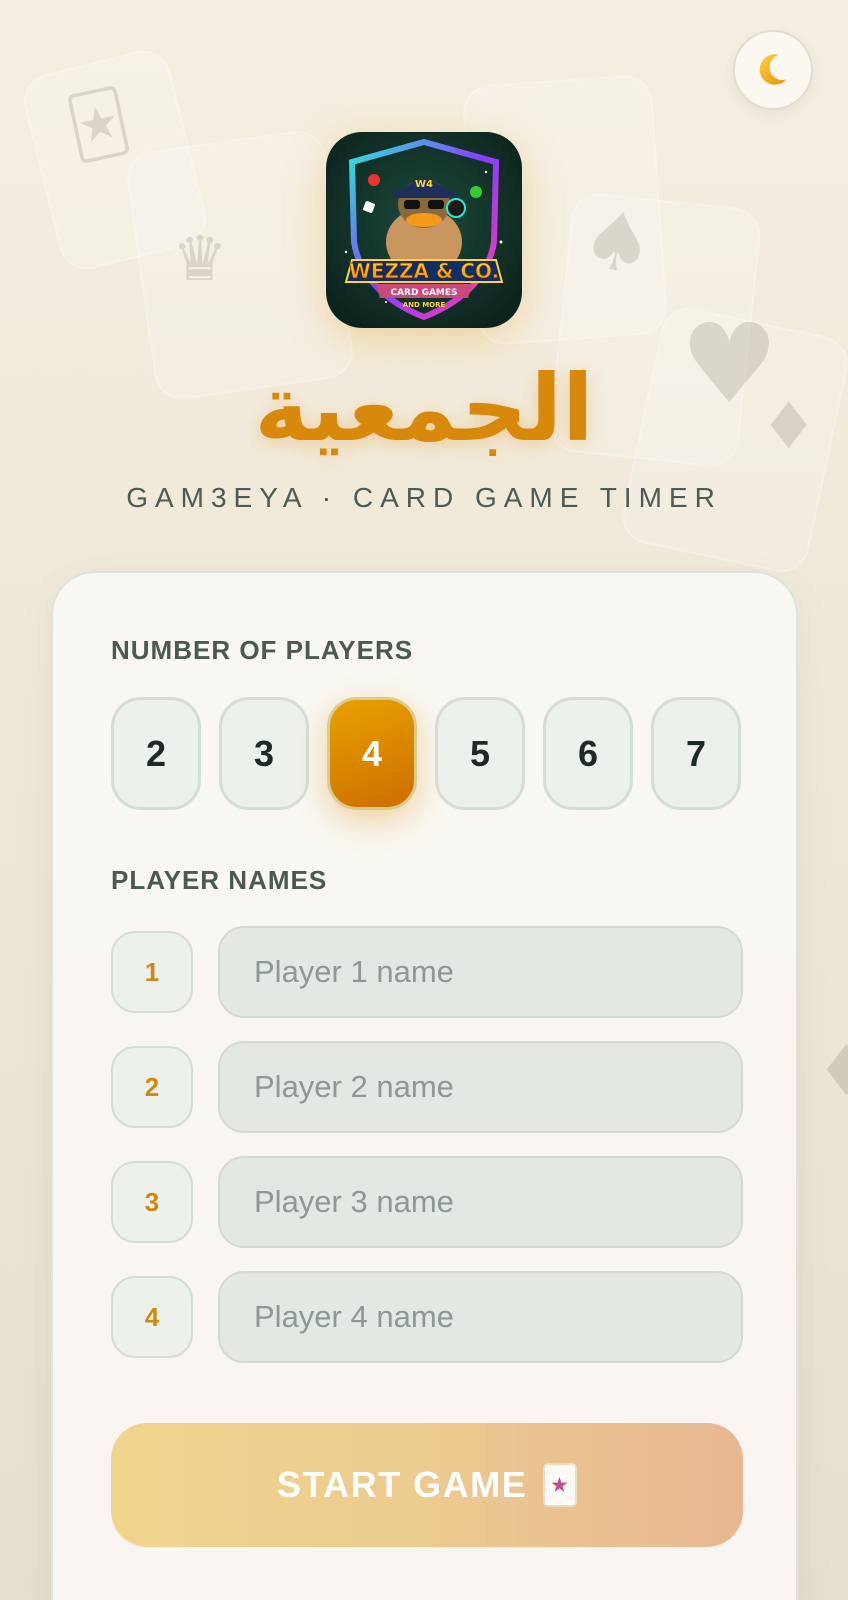 Image resolution: width=848 pixels, height=1600 pixels. What do you see at coordinates (480, 1202) in the screenshot?
I see `player-3-name-input` at bounding box center [480, 1202].